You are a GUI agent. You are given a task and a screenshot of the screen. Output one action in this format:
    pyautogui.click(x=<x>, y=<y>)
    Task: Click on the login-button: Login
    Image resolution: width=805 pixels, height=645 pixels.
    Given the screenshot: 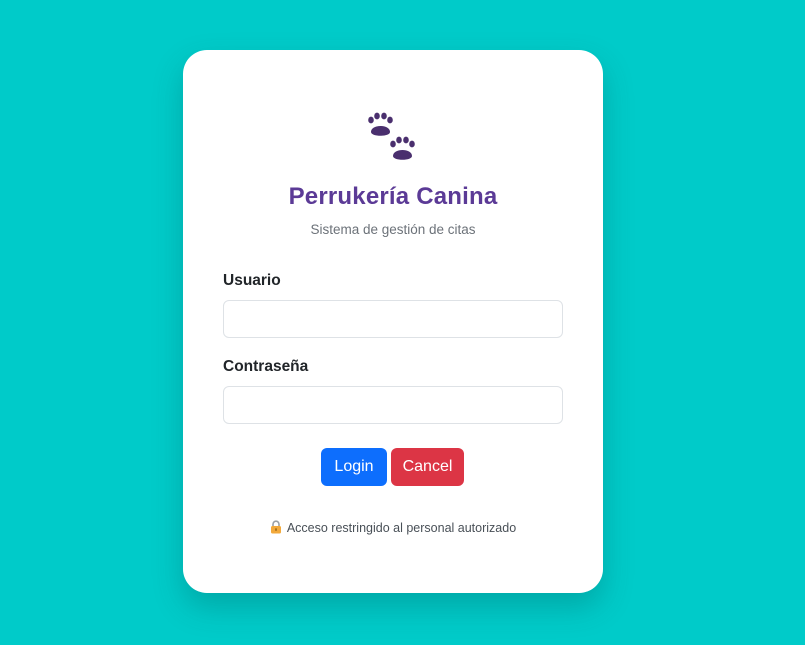 What is the action you would take?
    pyautogui.click(x=354, y=467)
    